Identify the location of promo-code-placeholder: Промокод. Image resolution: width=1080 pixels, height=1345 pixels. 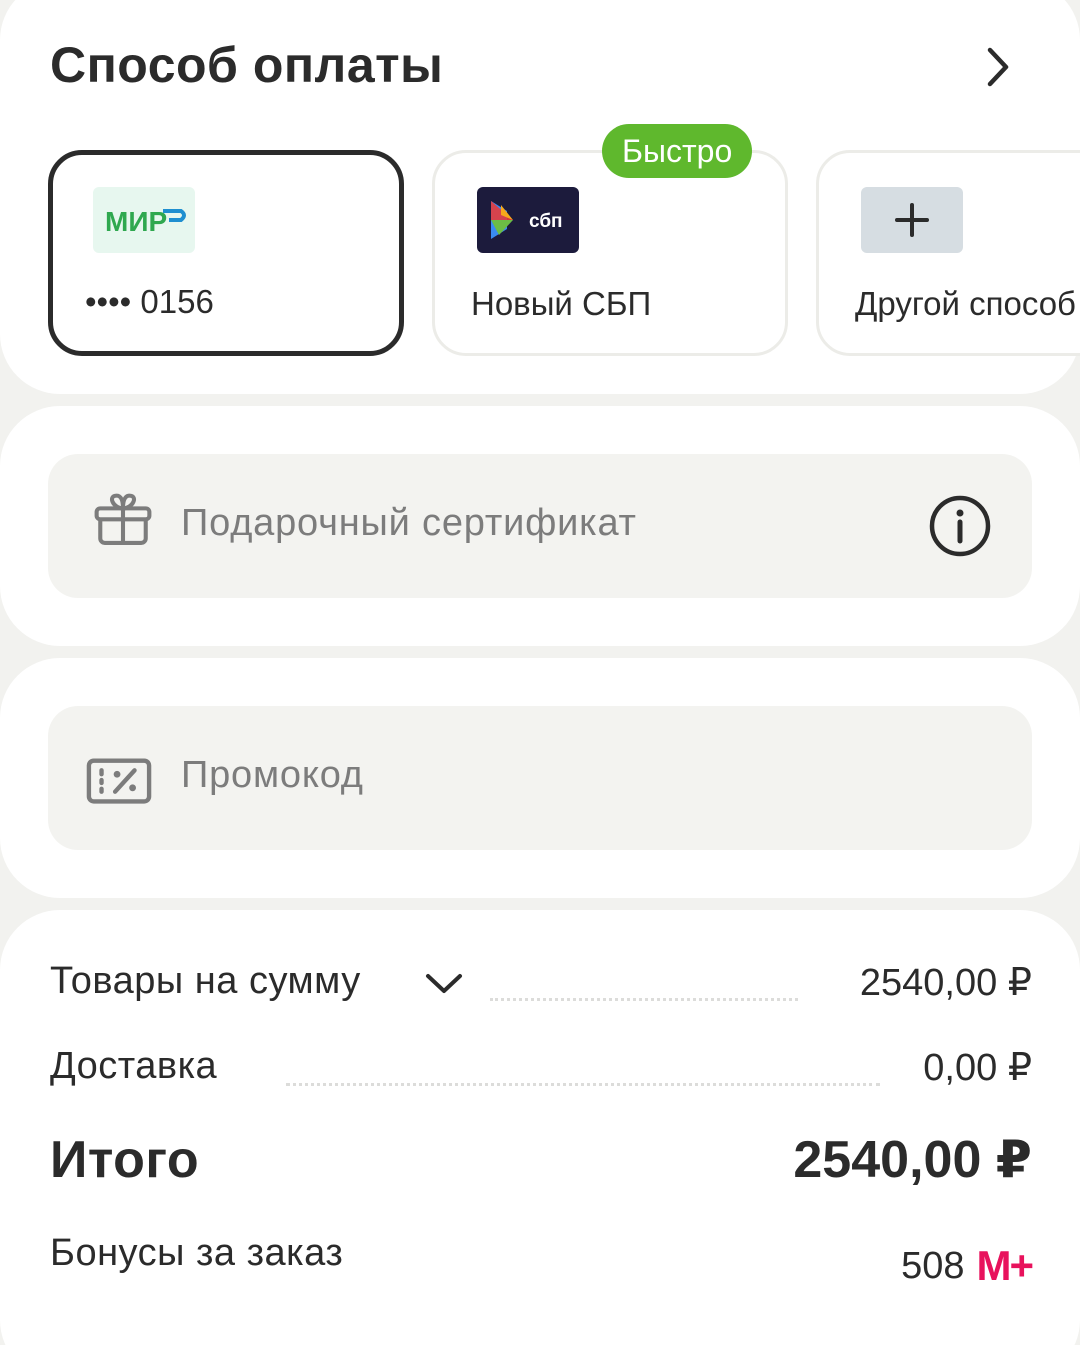
(272, 775).